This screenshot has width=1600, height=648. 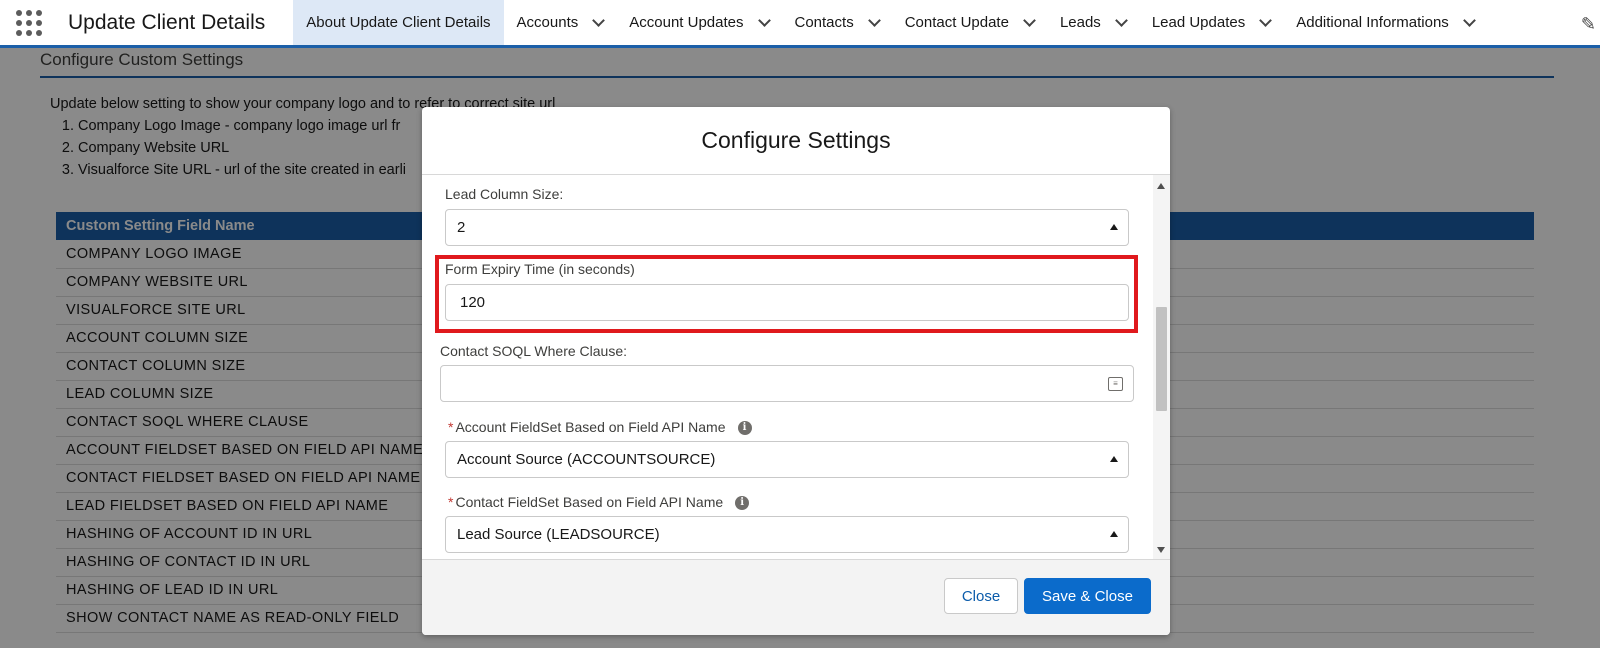 I want to click on pencil-icon: ✎, so click(x=1588, y=24).